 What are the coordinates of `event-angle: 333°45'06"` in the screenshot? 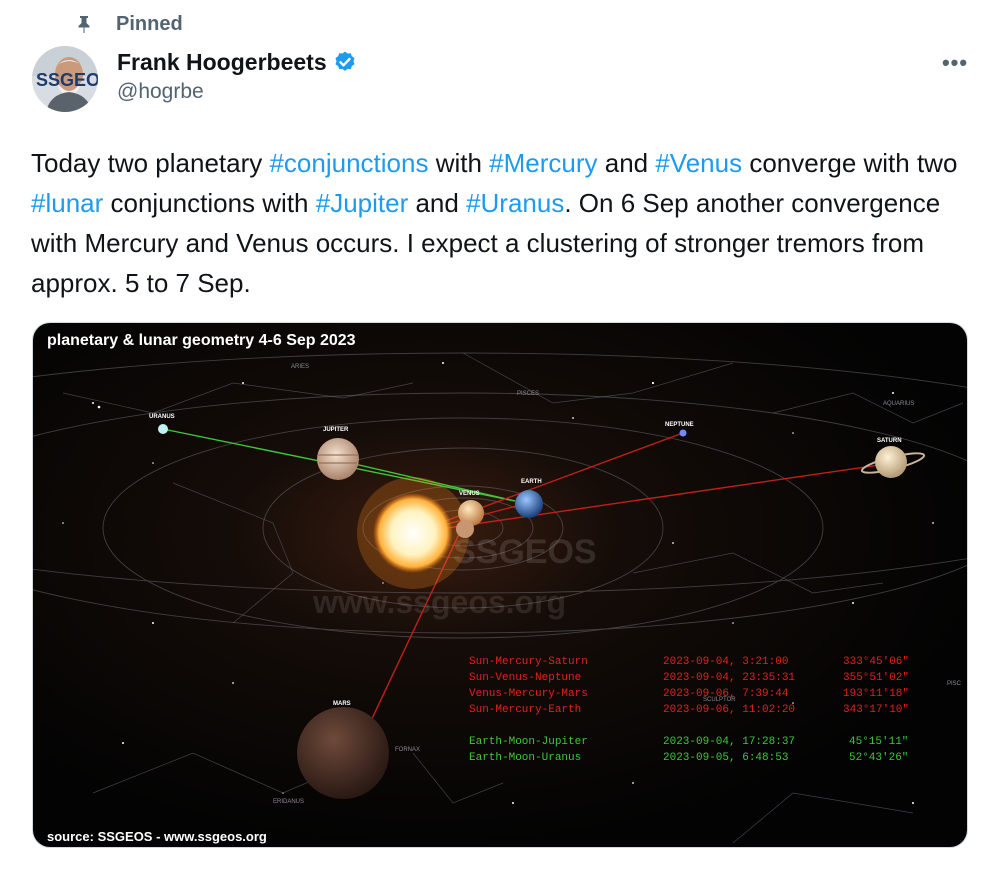 It's located at (876, 662).